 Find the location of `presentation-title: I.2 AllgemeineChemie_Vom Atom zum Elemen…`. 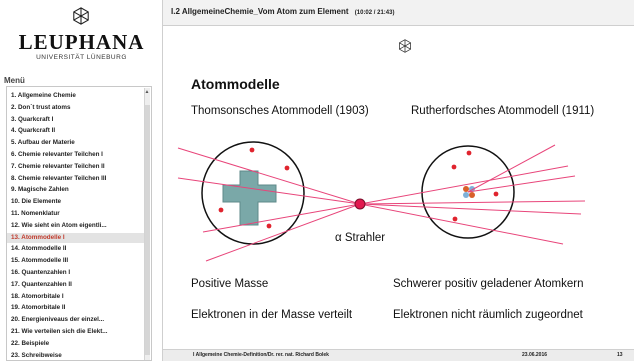

presentation-title: I.2 AllgemeineChemie_Vom Atom zum Elemen… is located at coordinates (282, 11).